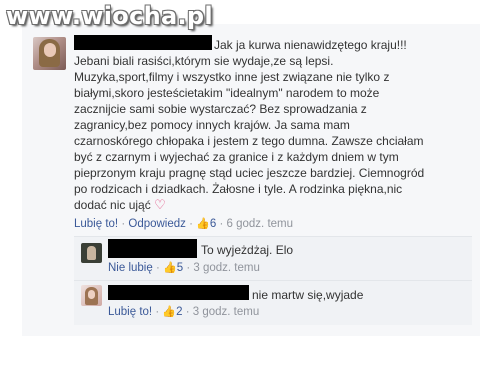 This screenshot has height=373, width=495. What do you see at coordinates (180, 268) in the screenshot?
I see `like-count: 5` at bounding box center [180, 268].